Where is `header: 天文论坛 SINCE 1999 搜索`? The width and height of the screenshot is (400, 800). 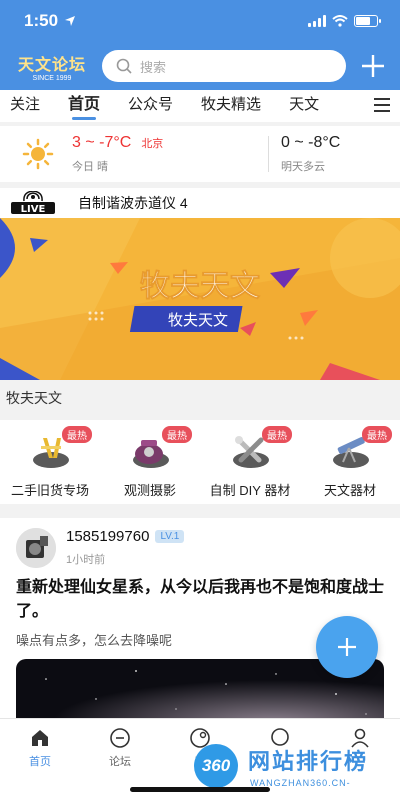
header: 天文论坛 SINCE 1999 搜索 is located at coordinates (200, 66).